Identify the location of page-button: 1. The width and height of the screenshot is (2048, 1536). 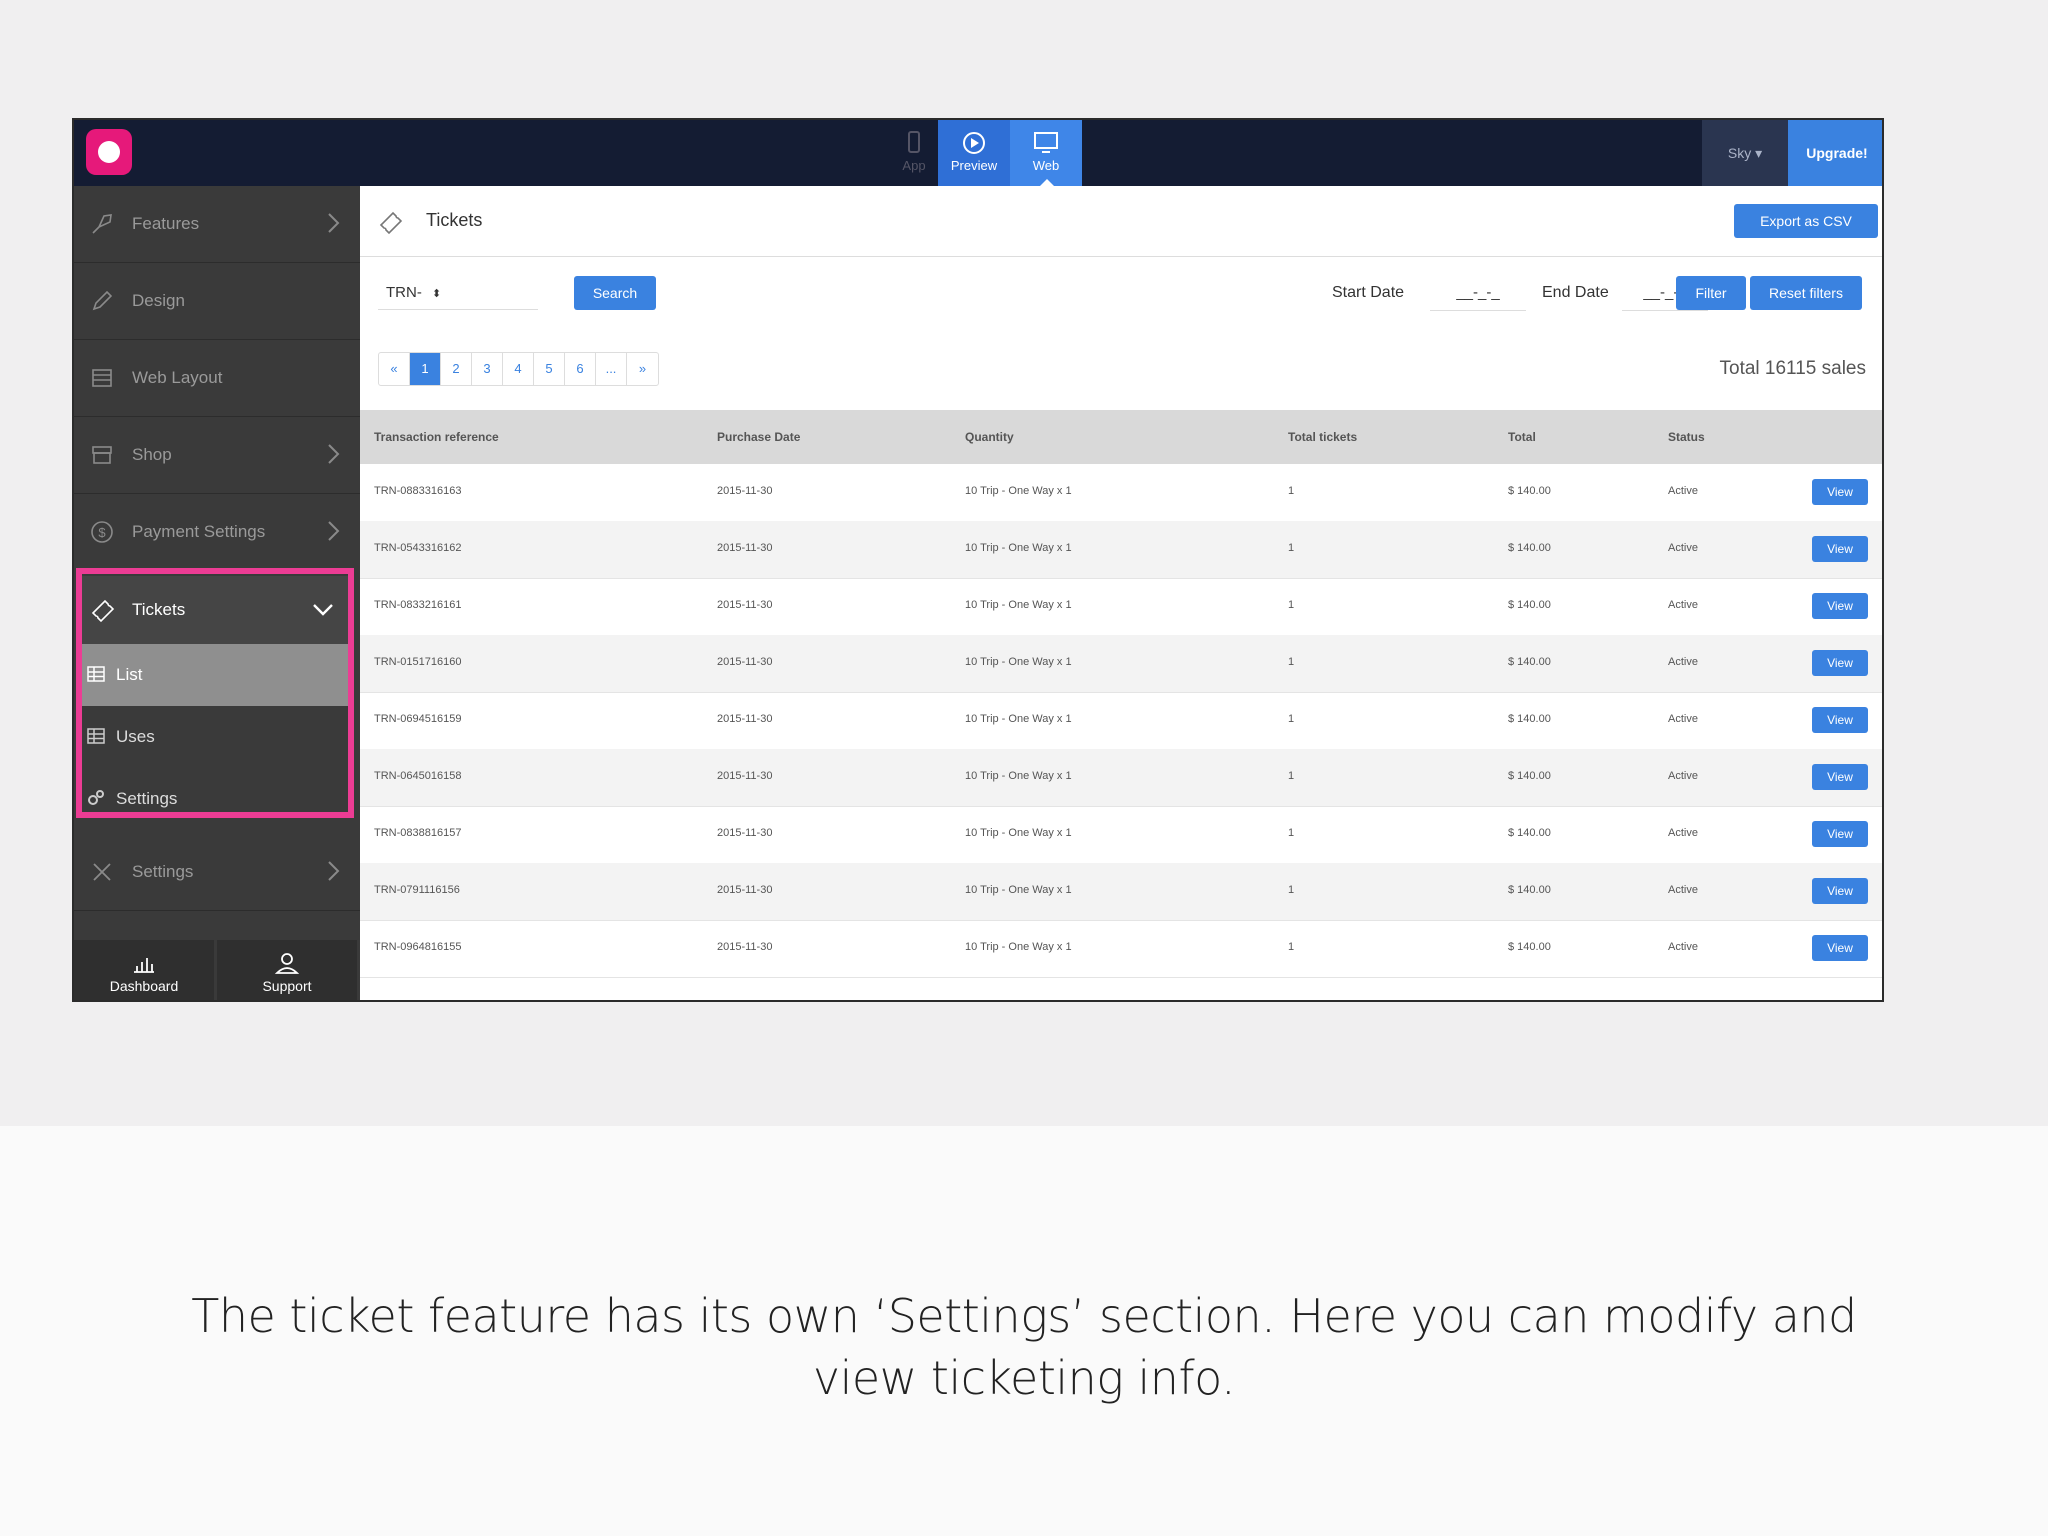
(425, 369).